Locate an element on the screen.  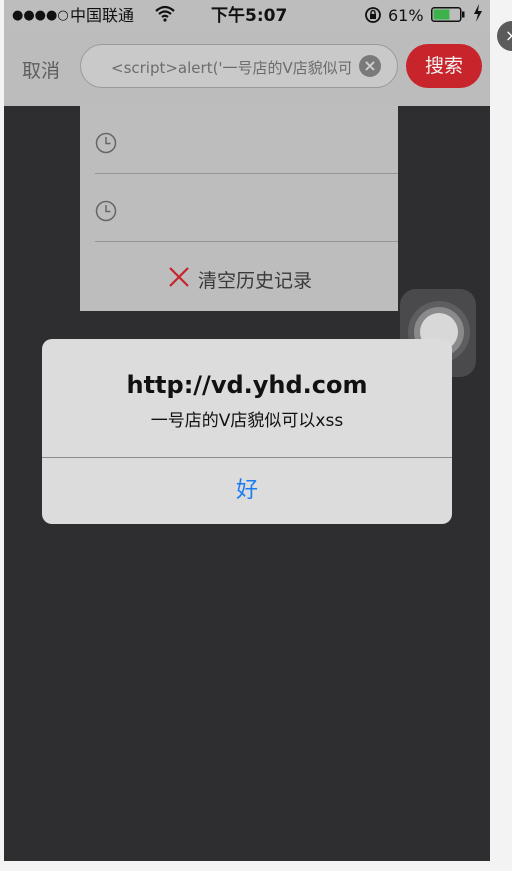
search-history-dropdown: 清空历史记录 is located at coordinates (239, 208).